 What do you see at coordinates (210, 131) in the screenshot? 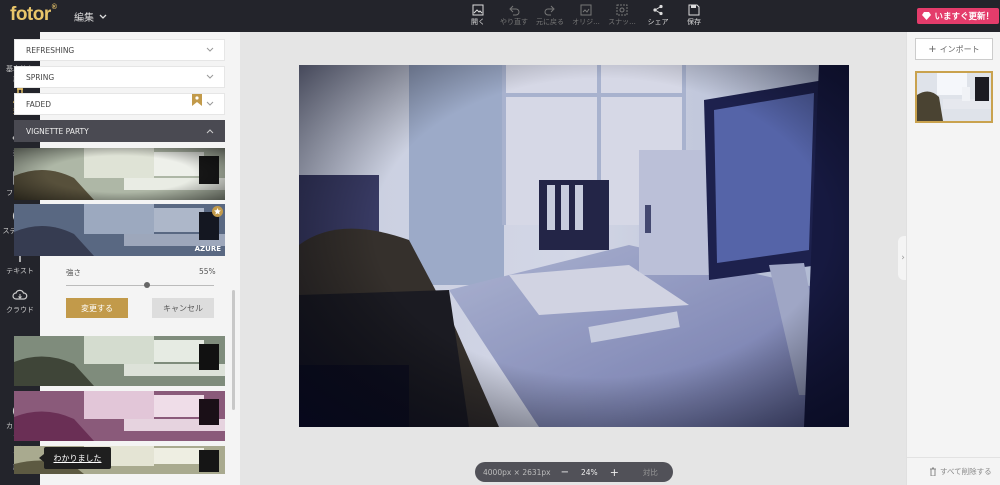
I see `chevron-up-icon` at bounding box center [210, 131].